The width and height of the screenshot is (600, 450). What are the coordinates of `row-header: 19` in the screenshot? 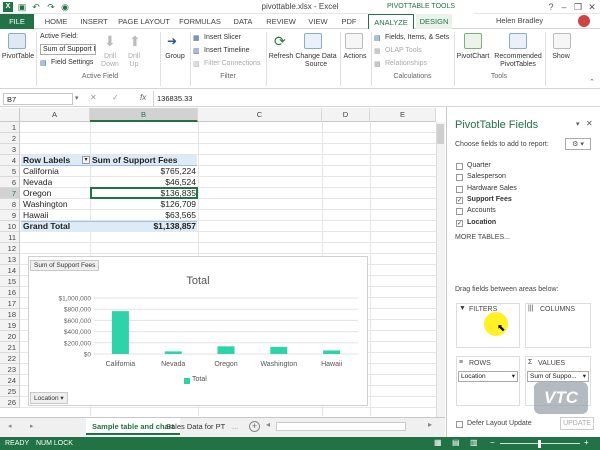 It's located at (10, 325).